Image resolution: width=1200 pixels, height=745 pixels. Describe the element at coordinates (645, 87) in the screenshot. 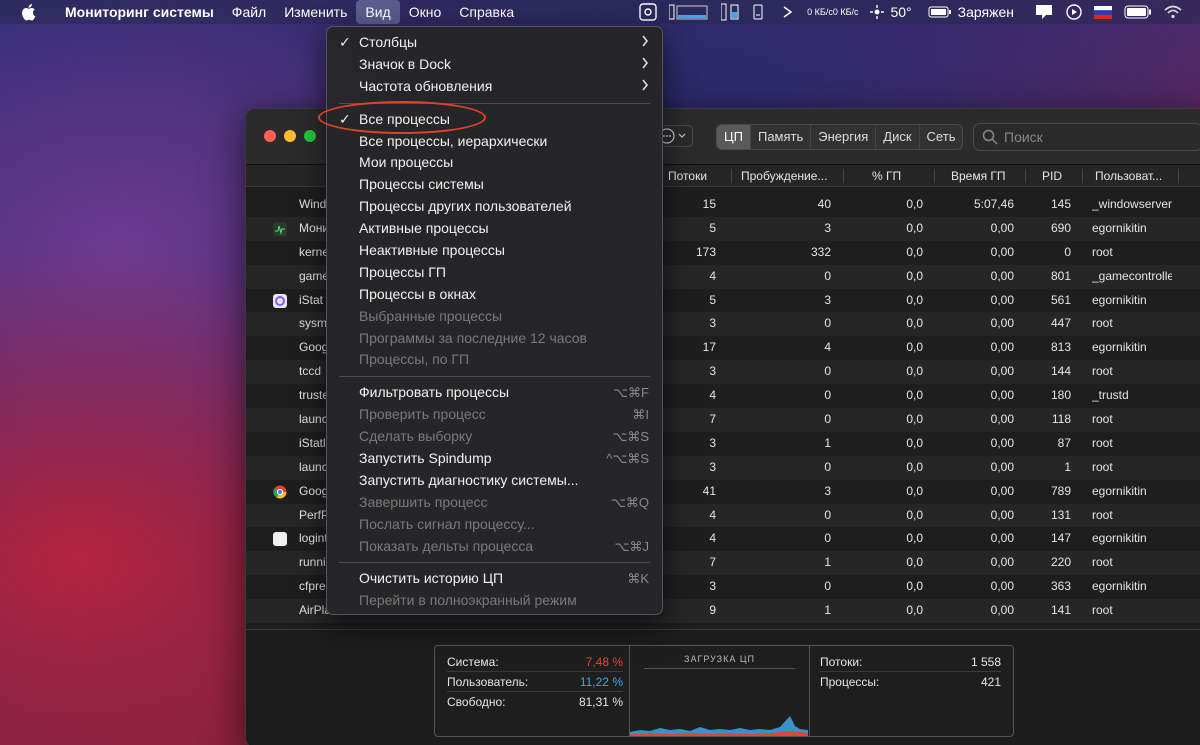

I see `chevron-right-icon` at that location.